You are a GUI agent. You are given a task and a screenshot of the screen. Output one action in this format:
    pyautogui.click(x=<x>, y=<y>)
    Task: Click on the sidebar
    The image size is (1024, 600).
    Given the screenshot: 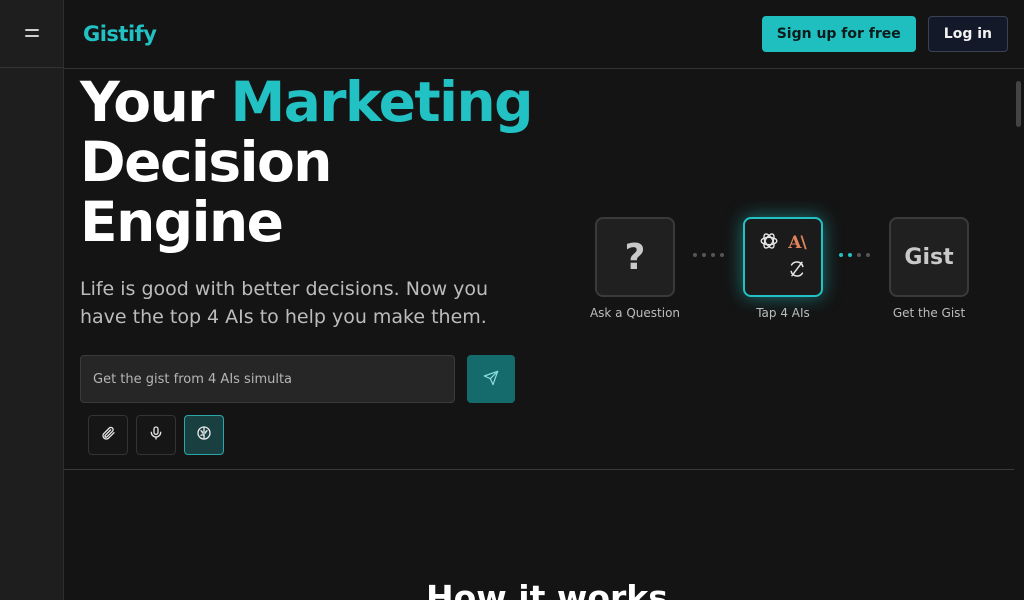 What is the action you would take?
    pyautogui.click(x=32, y=300)
    